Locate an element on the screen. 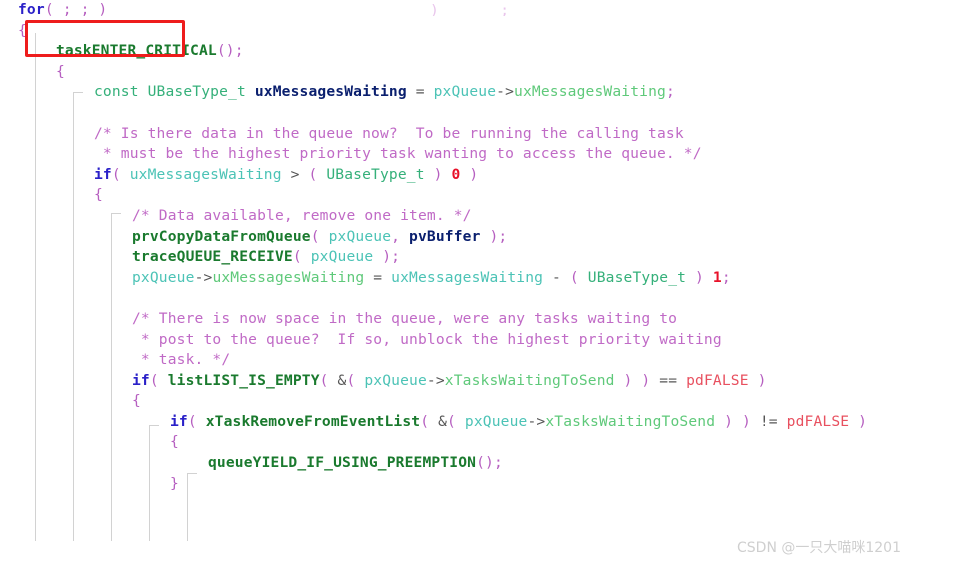  code-token-idg: xTasksWaitingToSend is located at coordinates (529, 380).